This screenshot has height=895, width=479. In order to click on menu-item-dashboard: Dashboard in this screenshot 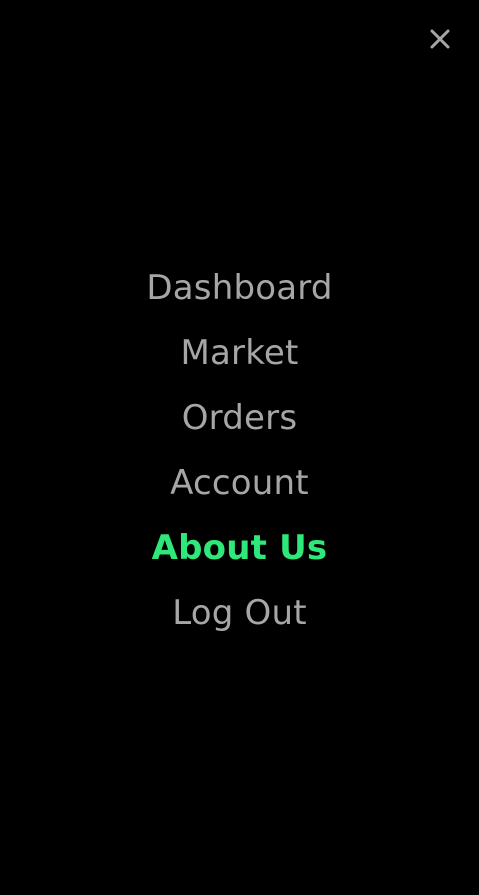, I will do `click(239, 288)`.